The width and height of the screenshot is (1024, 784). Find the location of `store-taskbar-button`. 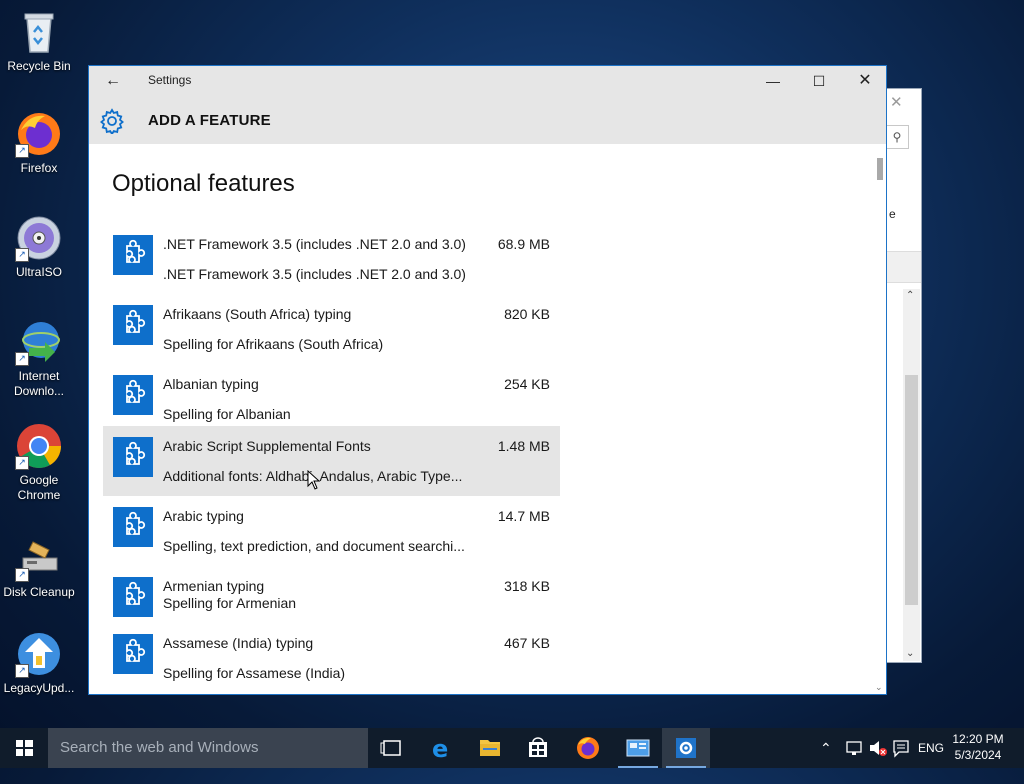

store-taskbar-button is located at coordinates (538, 748).